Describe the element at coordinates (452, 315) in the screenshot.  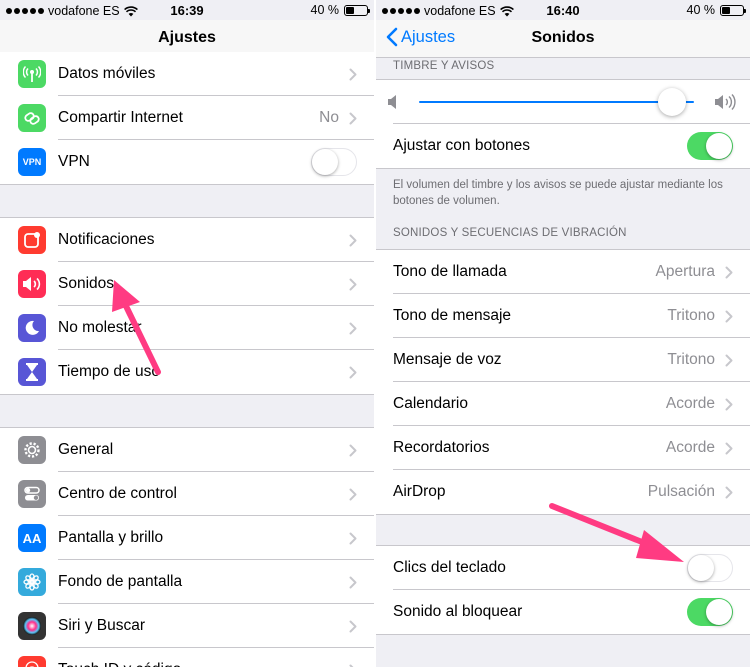
I see `sound-row-label: Tono de mensaje` at that location.